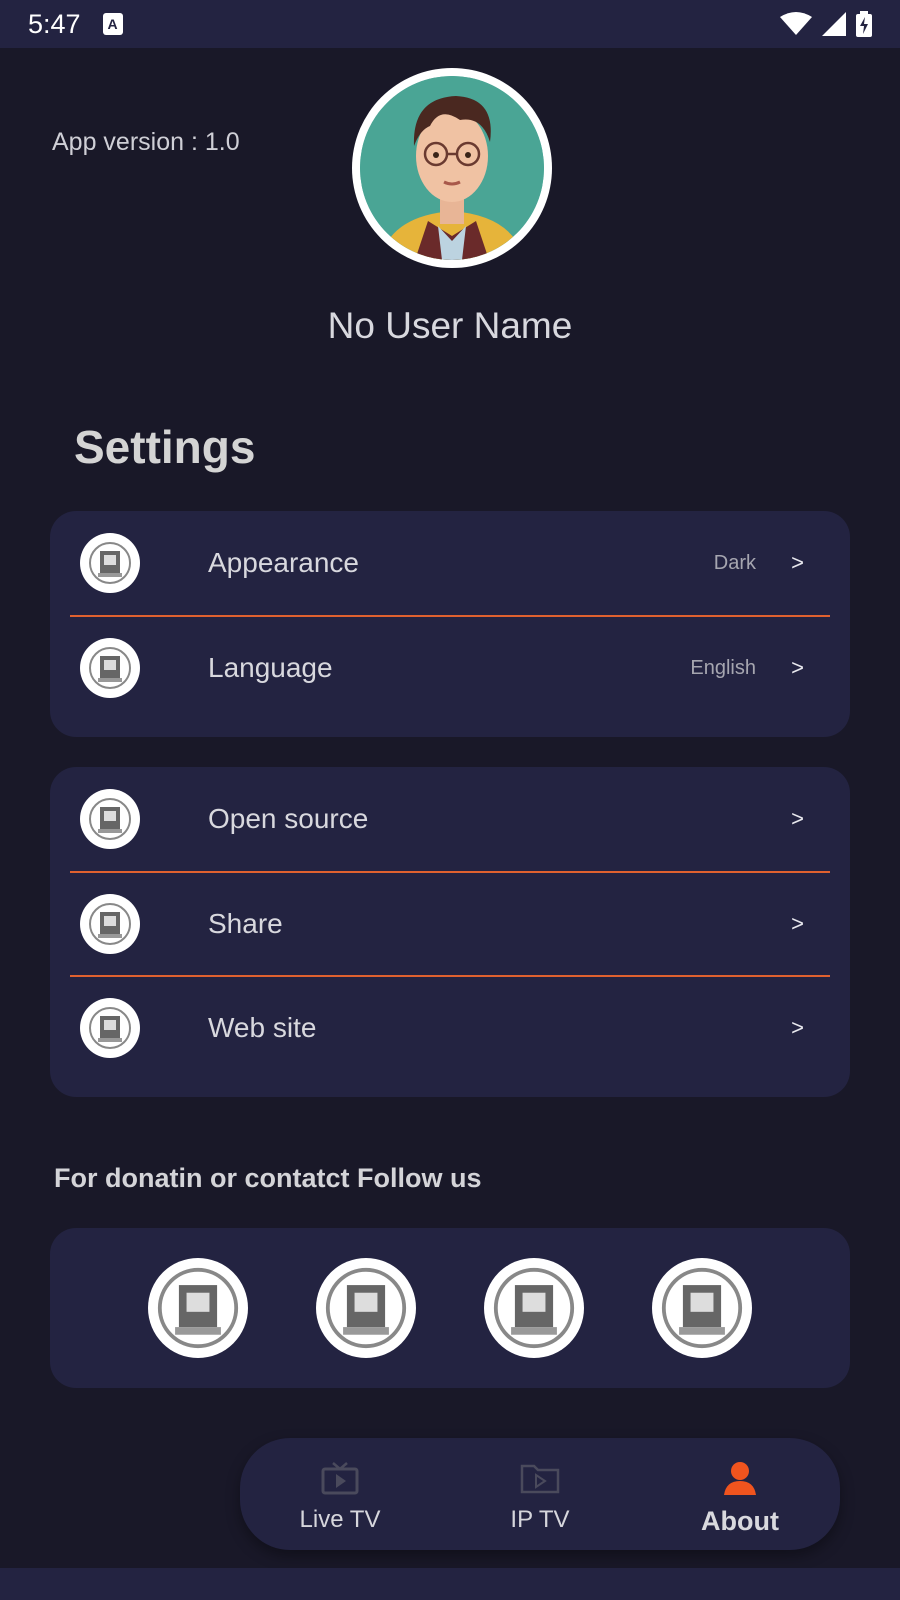 The width and height of the screenshot is (900, 1600). What do you see at coordinates (165, 447) in the screenshot?
I see `settings-heading: Settings` at bounding box center [165, 447].